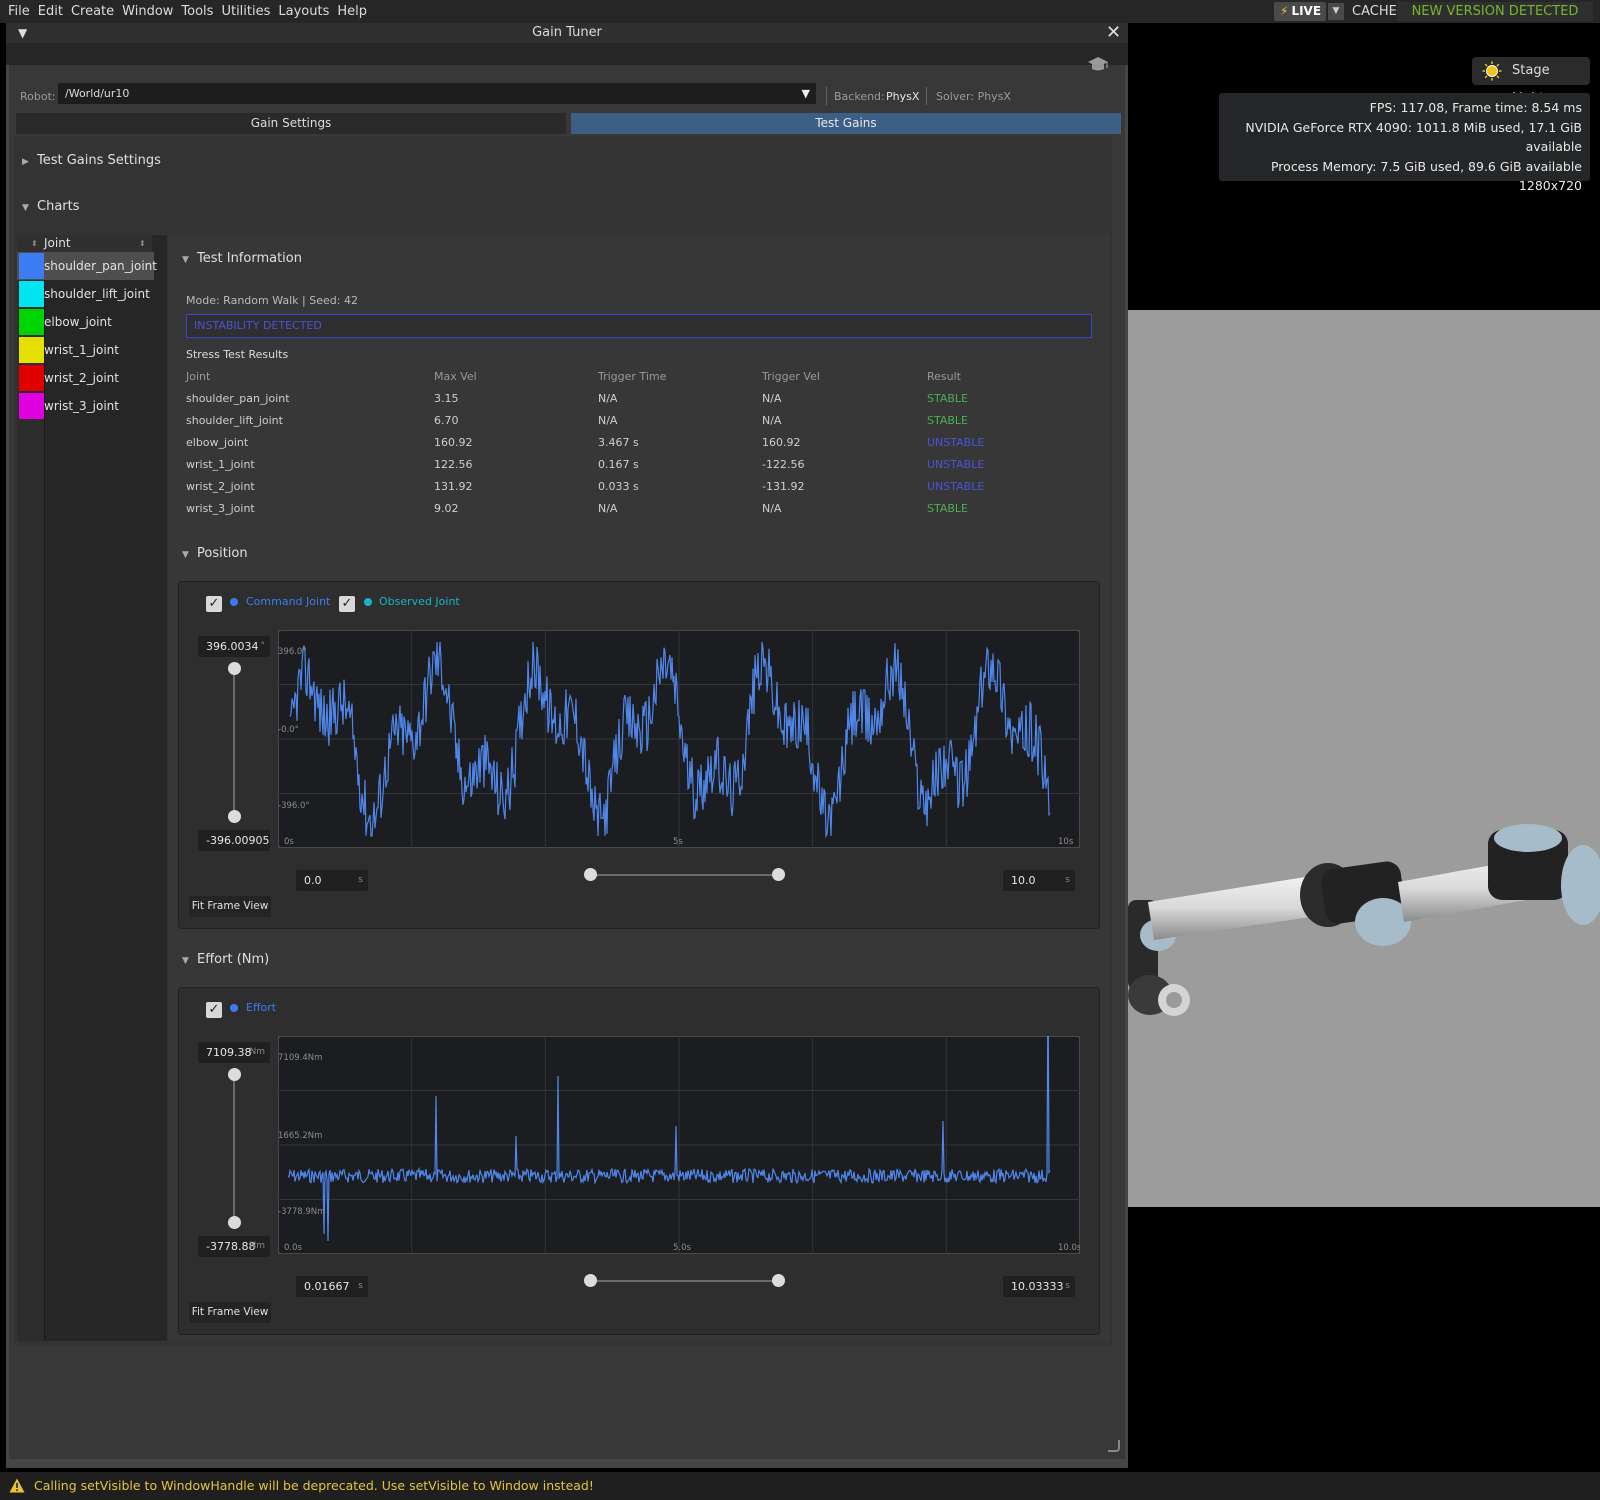  Describe the element at coordinates (234, 420) in the screenshot. I see `table-cell: shoulder_lift_joint` at that location.